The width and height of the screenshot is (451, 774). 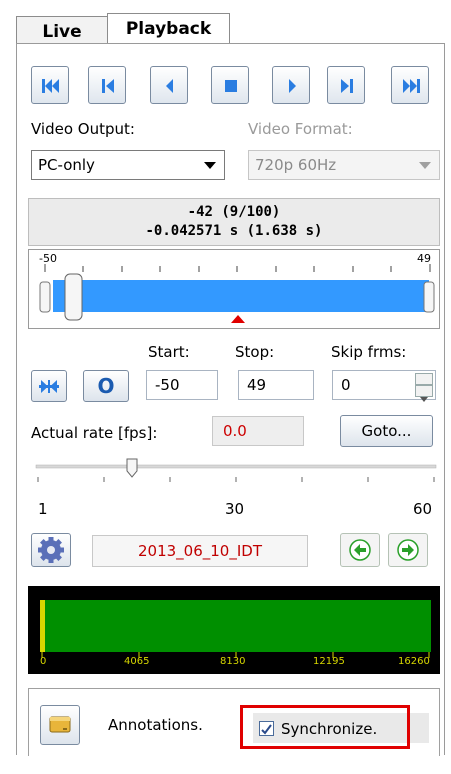 I want to click on tab-playback: Playback, so click(x=168, y=28).